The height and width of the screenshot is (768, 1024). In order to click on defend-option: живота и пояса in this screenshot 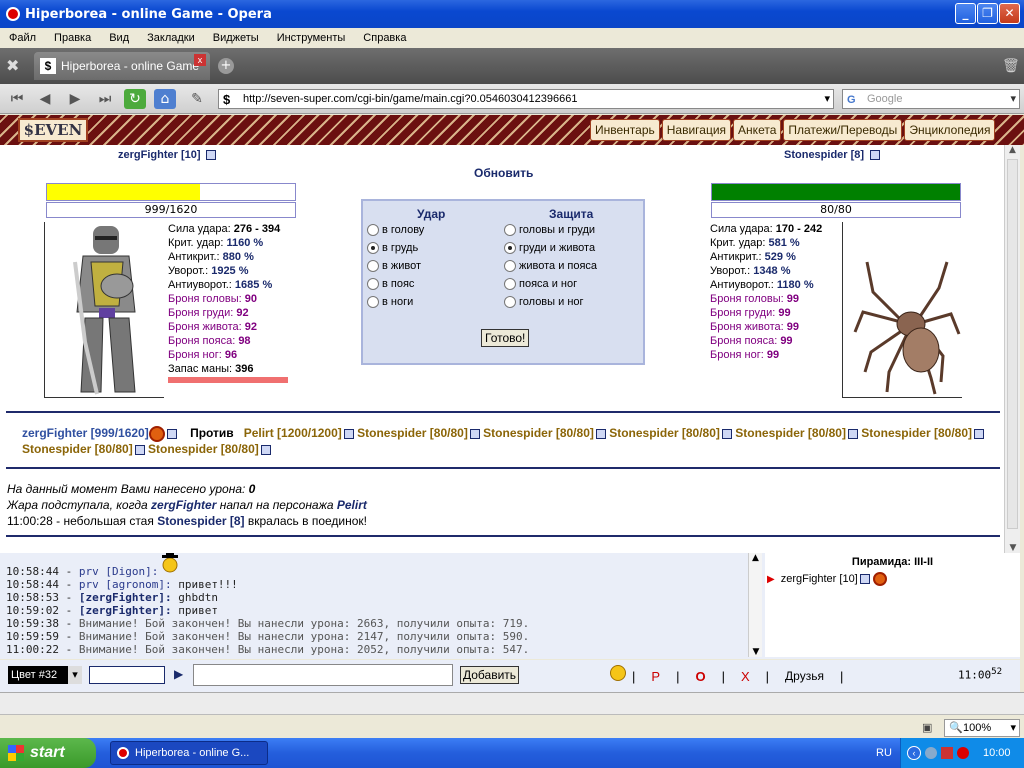, I will do `click(550, 266)`.